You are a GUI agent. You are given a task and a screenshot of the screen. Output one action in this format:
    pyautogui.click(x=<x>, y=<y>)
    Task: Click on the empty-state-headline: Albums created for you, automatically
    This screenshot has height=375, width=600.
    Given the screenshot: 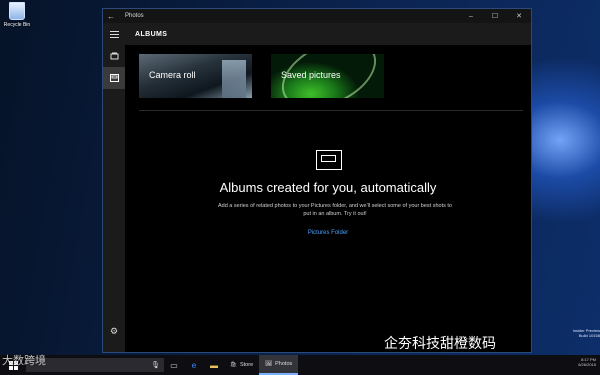 What is the action you would take?
    pyautogui.click(x=328, y=187)
    